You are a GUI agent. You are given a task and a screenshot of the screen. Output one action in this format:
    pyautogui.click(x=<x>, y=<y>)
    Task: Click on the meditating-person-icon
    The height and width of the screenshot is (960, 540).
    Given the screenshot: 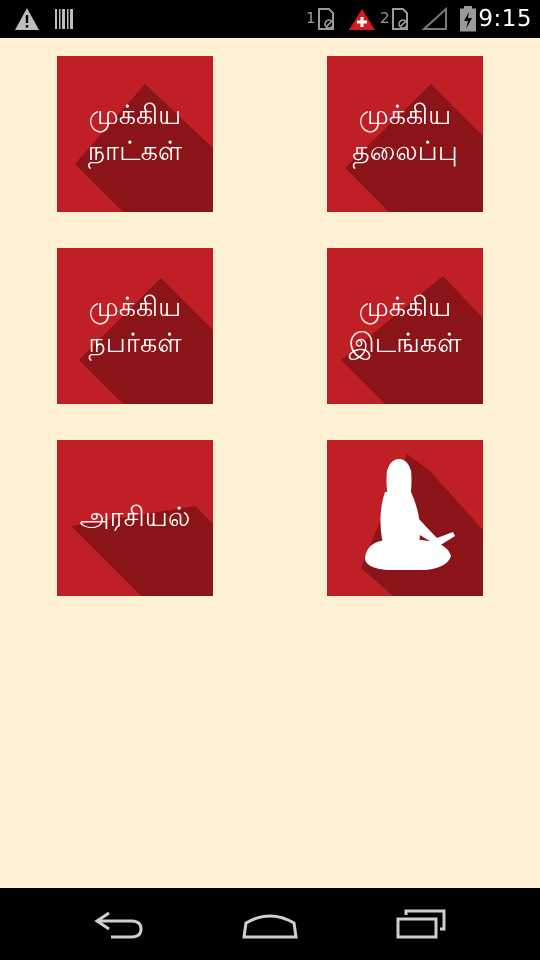 What is the action you would take?
    pyautogui.click(x=410, y=514)
    